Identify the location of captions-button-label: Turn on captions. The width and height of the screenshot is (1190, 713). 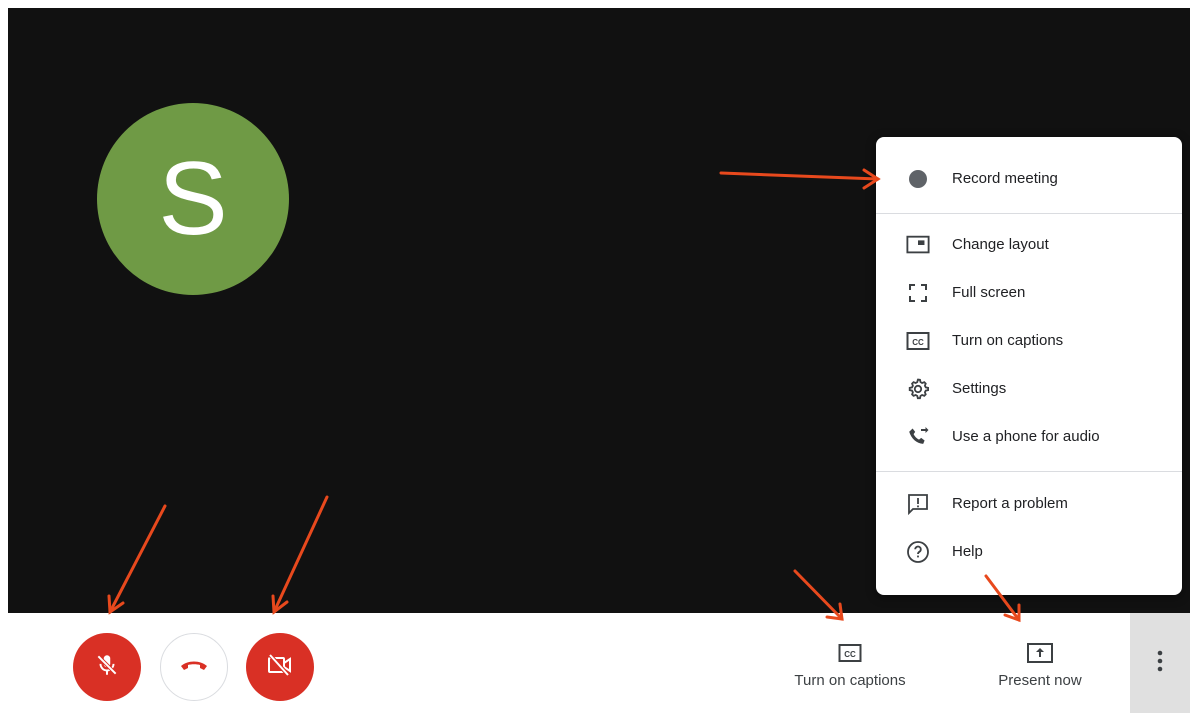
(850, 680).